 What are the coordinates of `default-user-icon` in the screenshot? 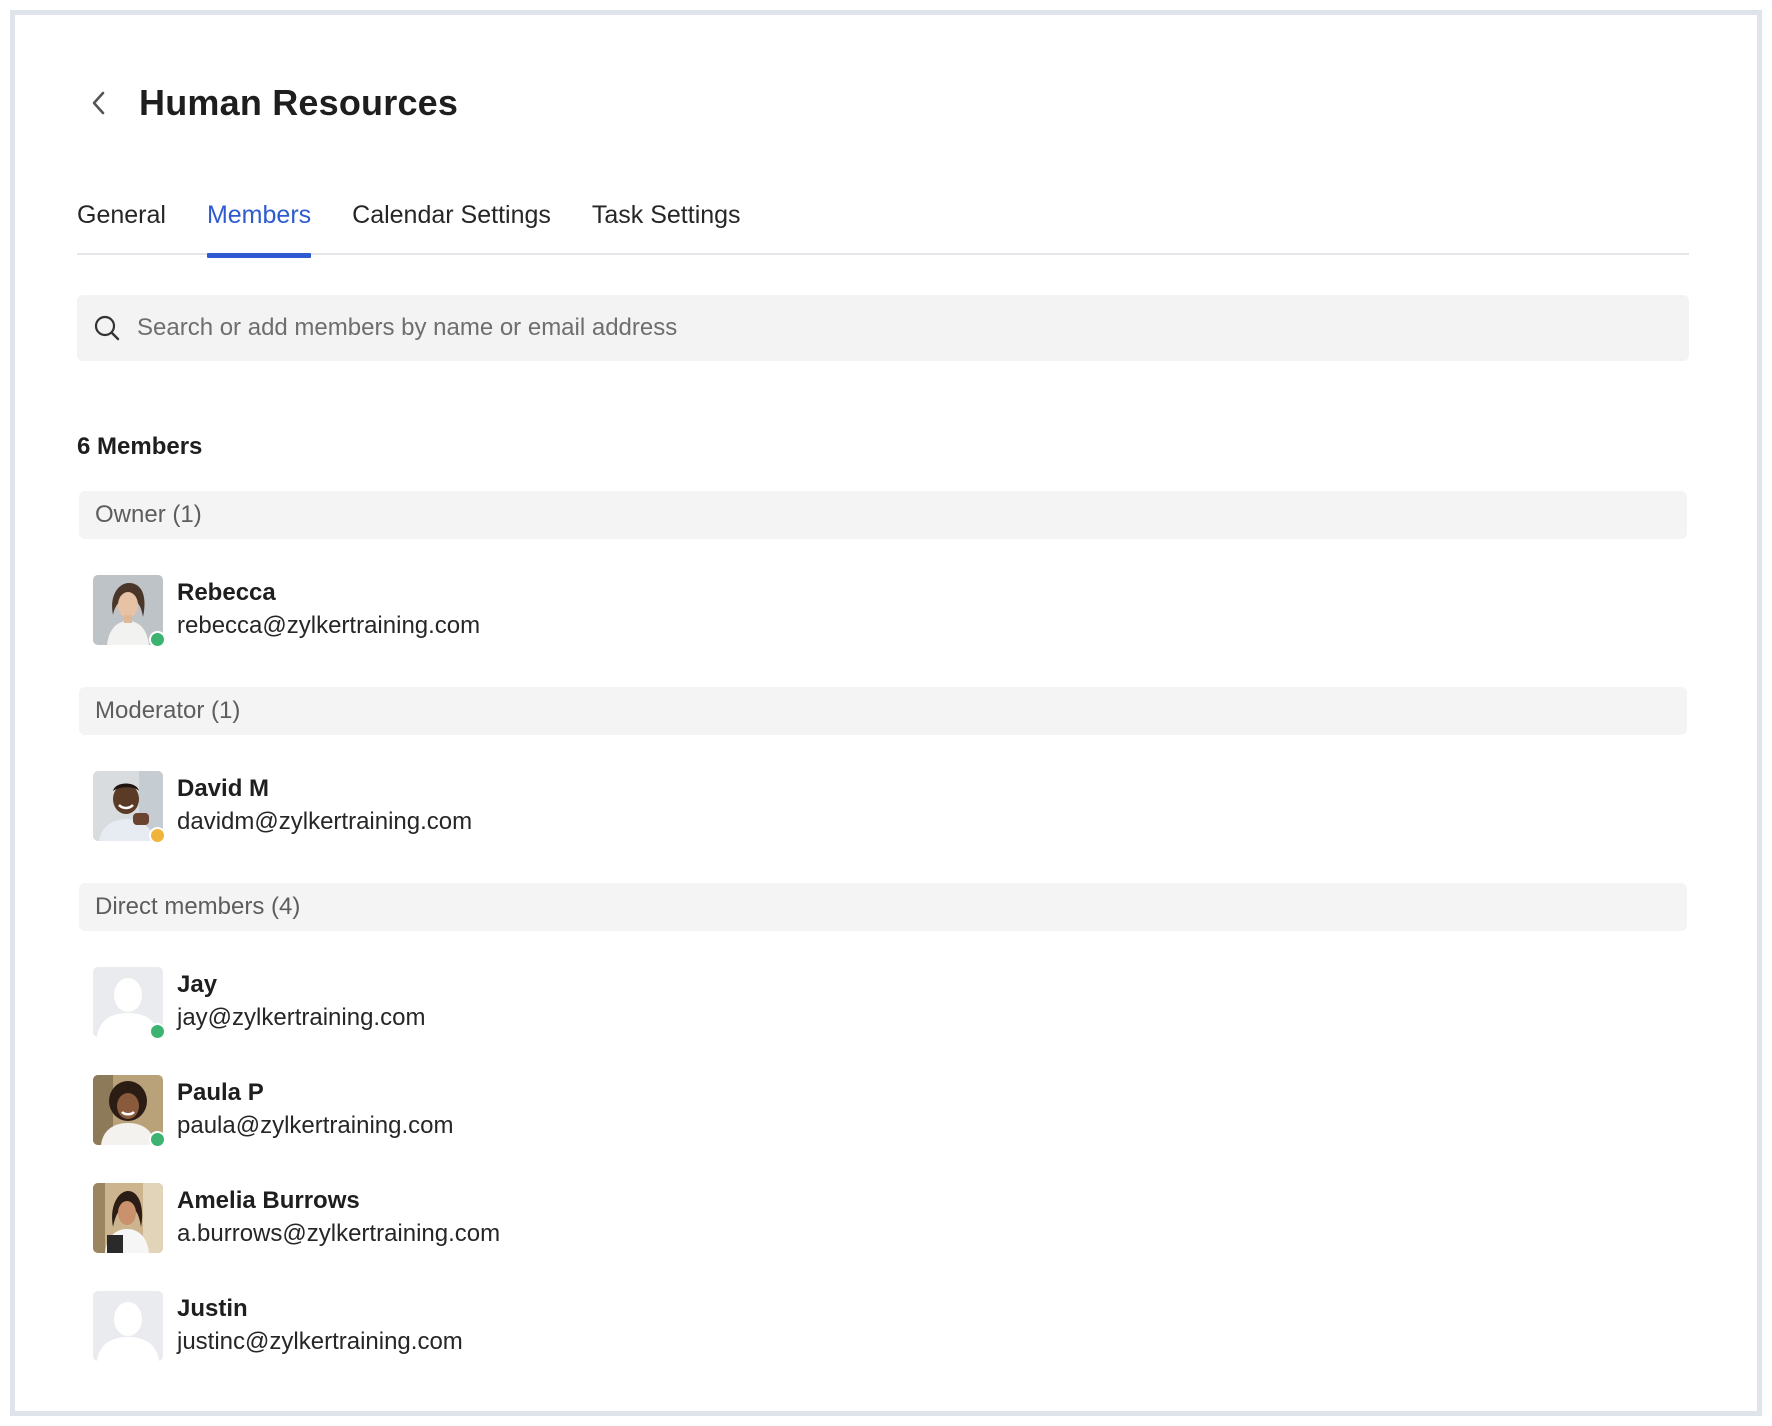 It's located at (128, 1326).